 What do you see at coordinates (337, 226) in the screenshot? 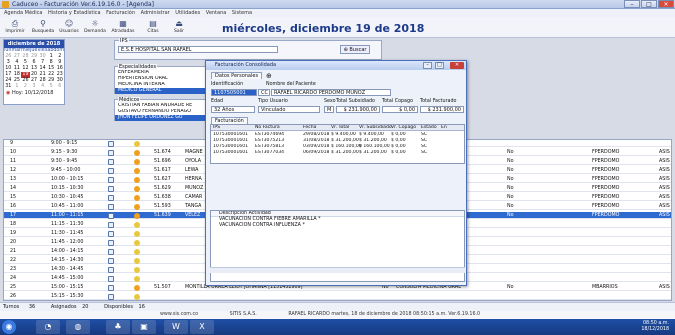
I see `actividad-item: VACUNACION CONTRA INFLUENZA *` at bounding box center [337, 226].